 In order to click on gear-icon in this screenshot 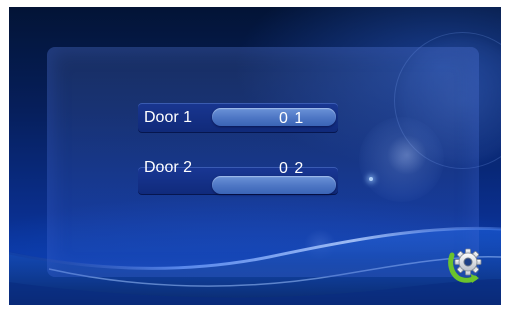, I will do `click(465, 265)`.